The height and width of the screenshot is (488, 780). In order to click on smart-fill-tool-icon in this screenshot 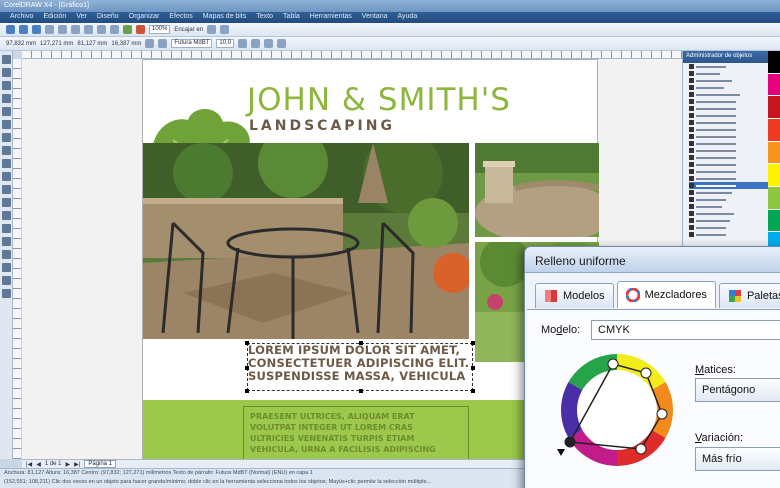, I will do `click(6, 124)`.